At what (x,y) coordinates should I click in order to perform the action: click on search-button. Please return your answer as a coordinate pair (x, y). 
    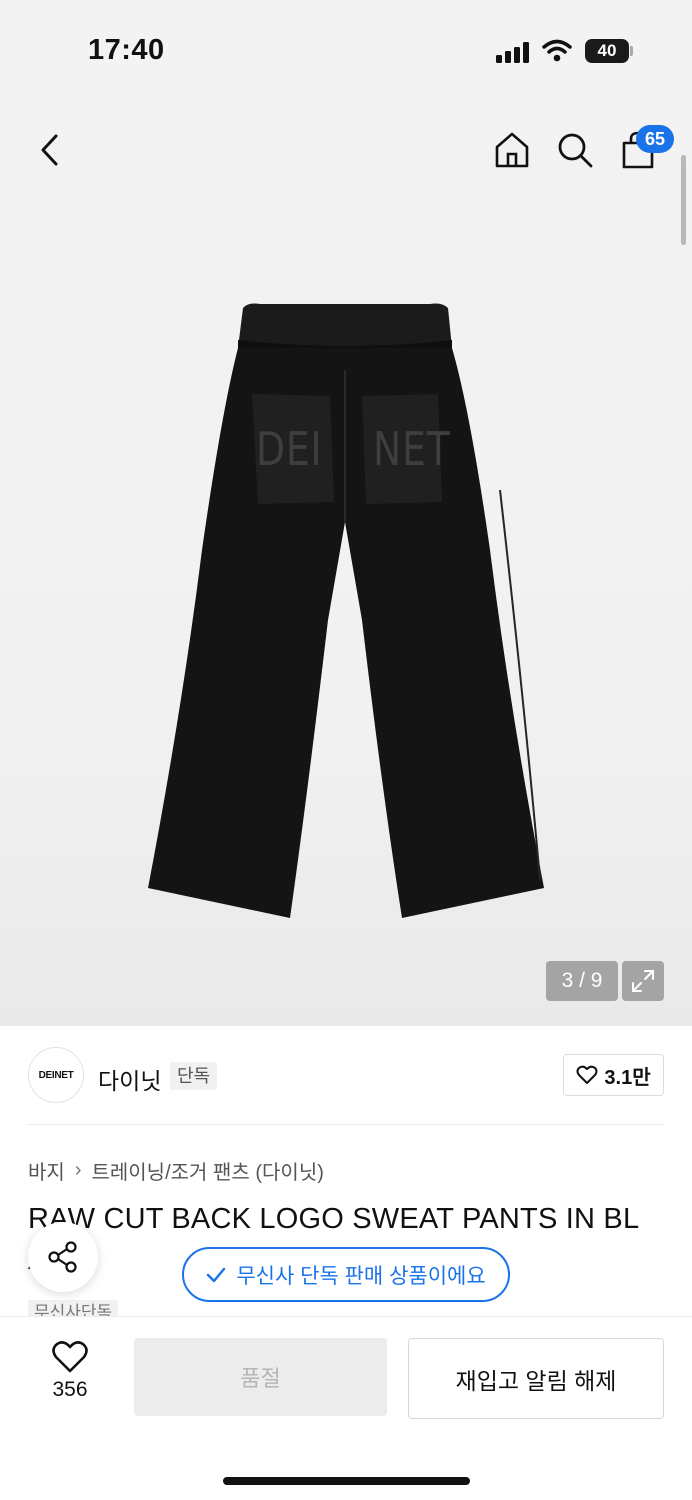
    Looking at the image, I should click on (575, 150).